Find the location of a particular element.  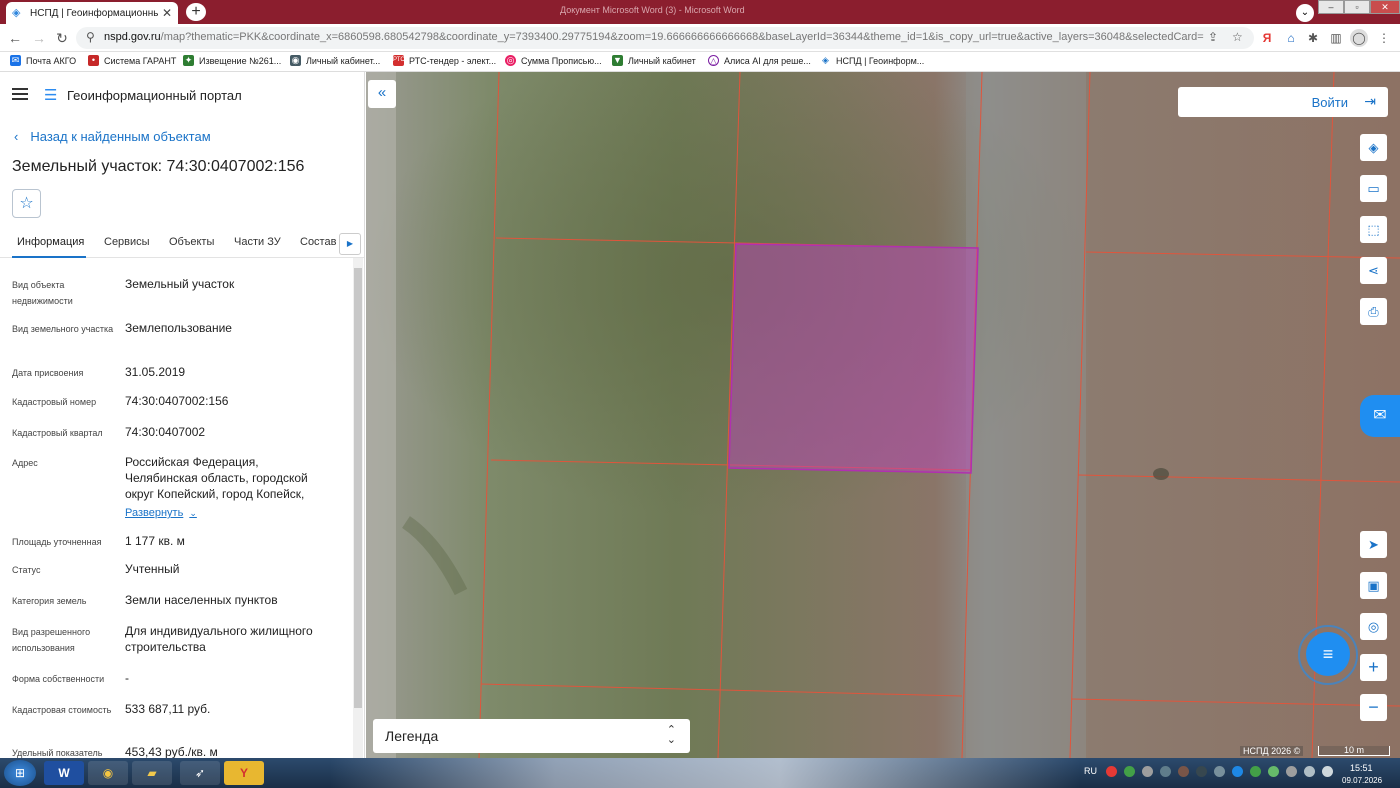

input-language: RU is located at coordinates (1090, 771).